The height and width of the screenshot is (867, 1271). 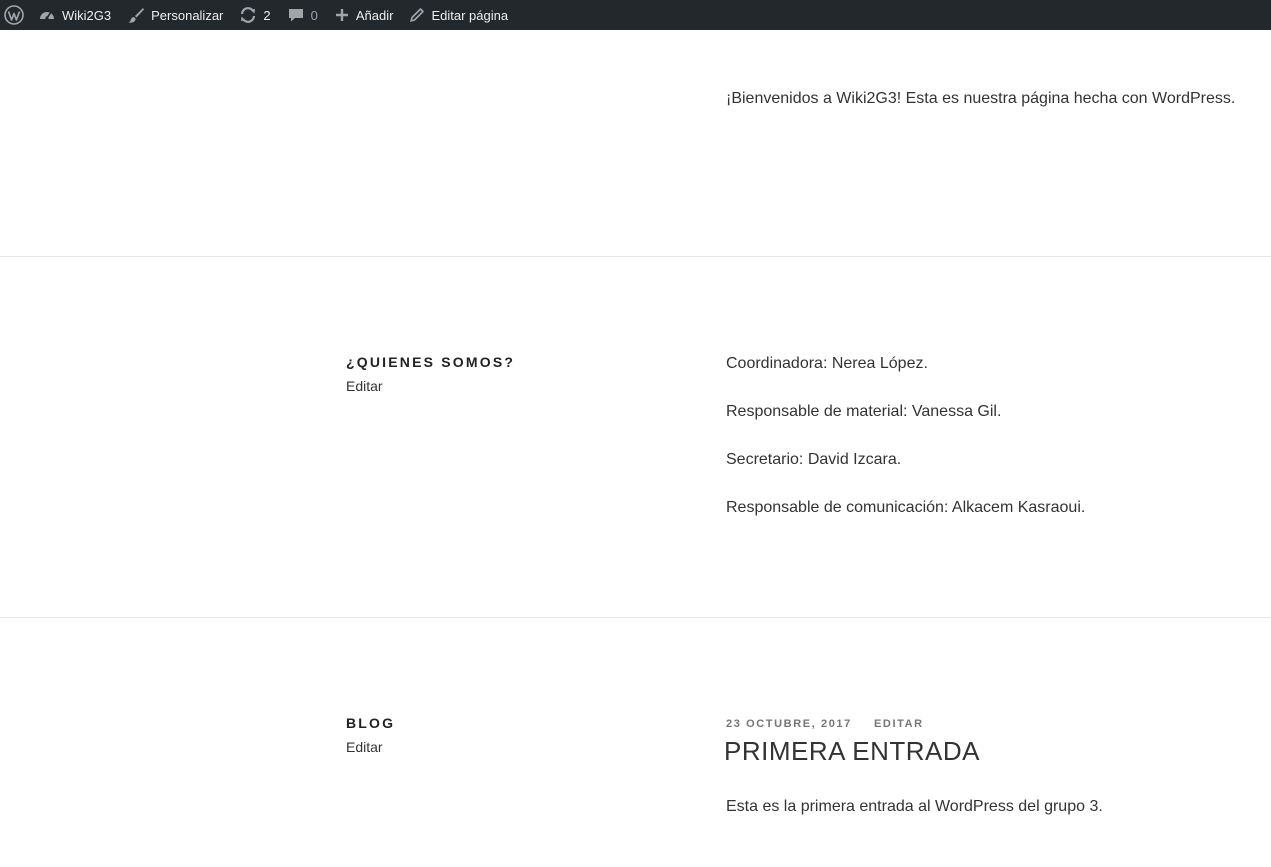 I want to click on brush-icon, so click(x=136, y=15).